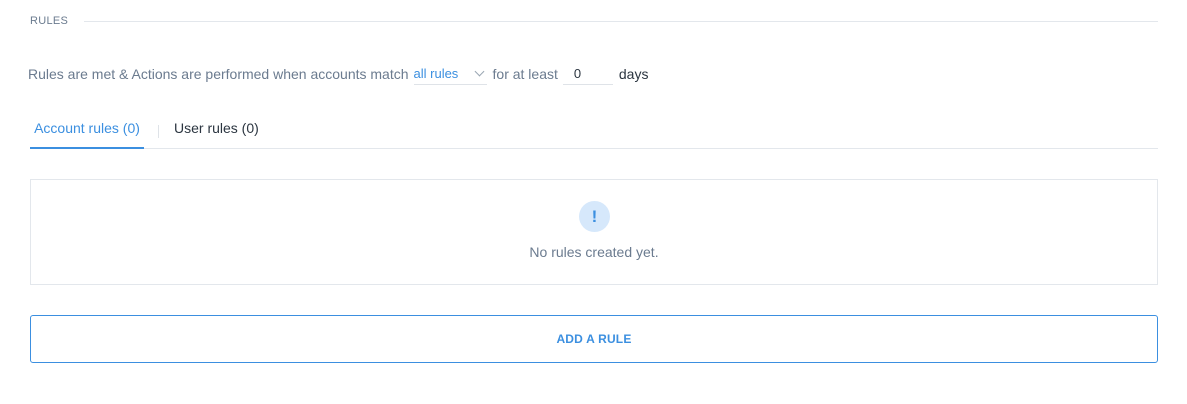 The height and width of the screenshot is (404, 1187). Describe the element at coordinates (633, 74) in the screenshot. I see `days-label: days` at that location.